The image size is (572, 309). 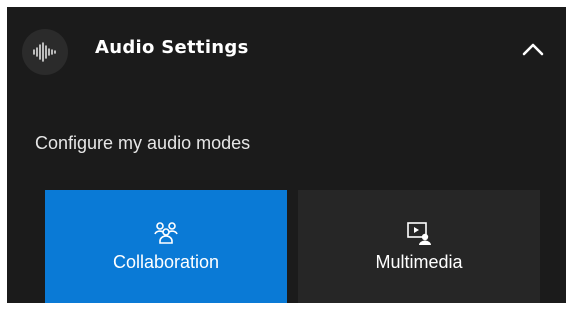 What do you see at coordinates (172, 47) in the screenshot?
I see `panel-title: Audio Settings` at bounding box center [172, 47].